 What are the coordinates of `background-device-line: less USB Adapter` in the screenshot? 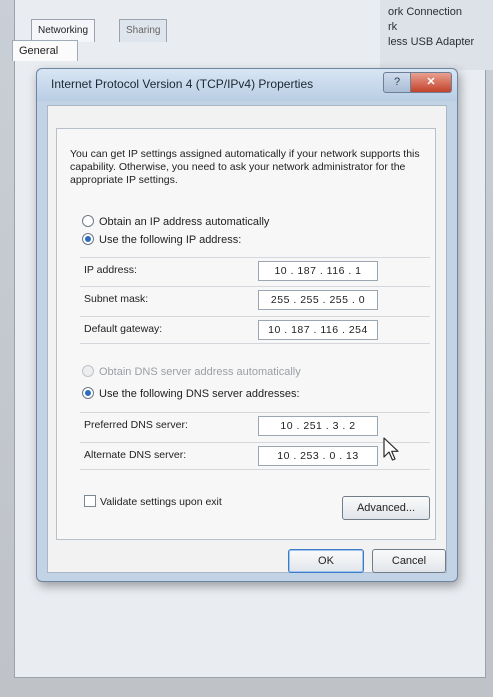 It's located at (431, 42).